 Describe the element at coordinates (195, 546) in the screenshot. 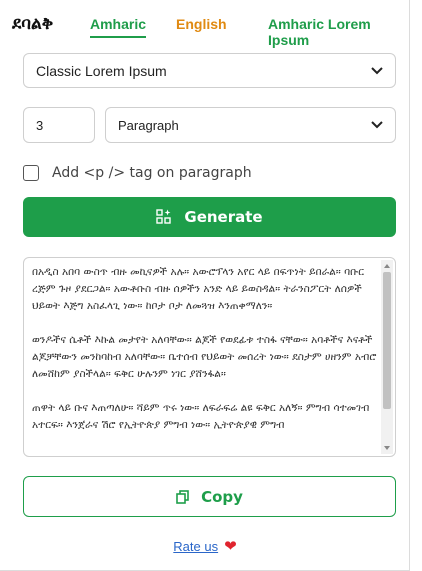

I see `rate-us-link: Rate us` at that location.